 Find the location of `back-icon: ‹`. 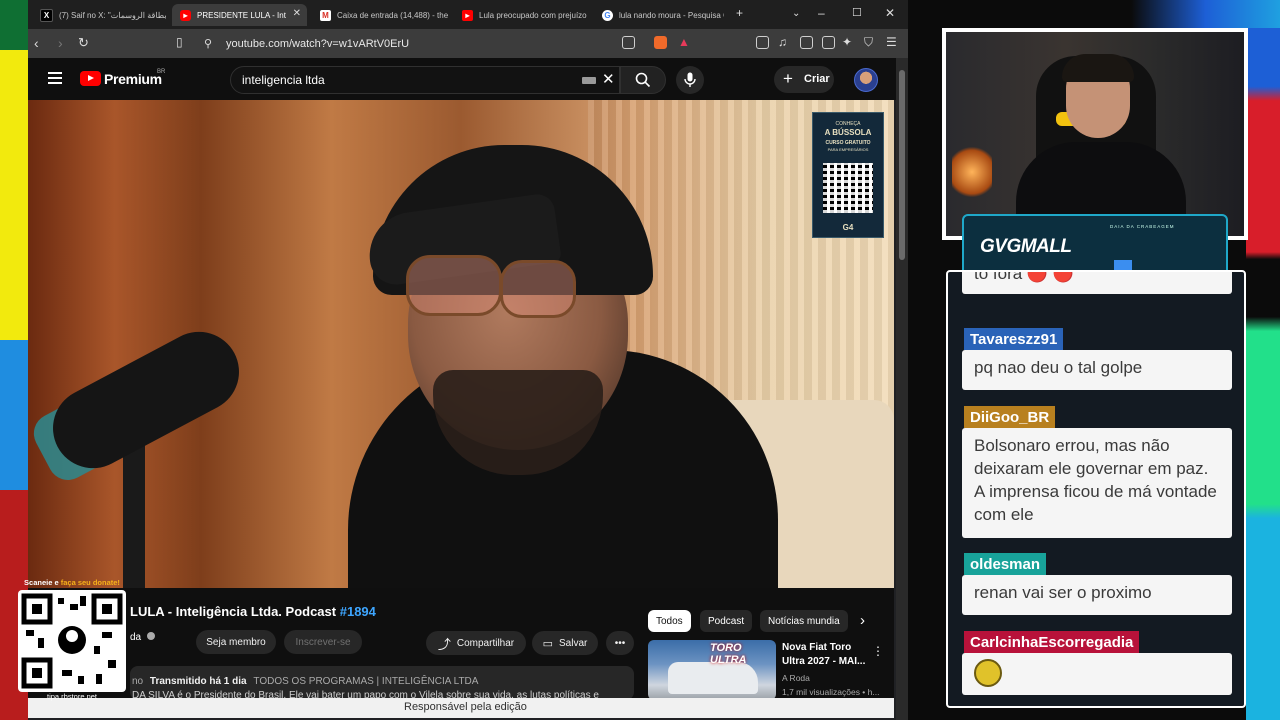

back-icon: ‹ is located at coordinates (36, 43).